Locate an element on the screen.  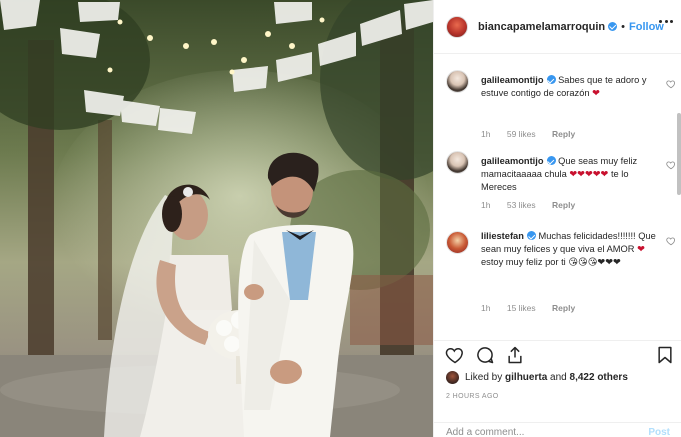
commenter-username: liliestefan is located at coordinates (502, 236).